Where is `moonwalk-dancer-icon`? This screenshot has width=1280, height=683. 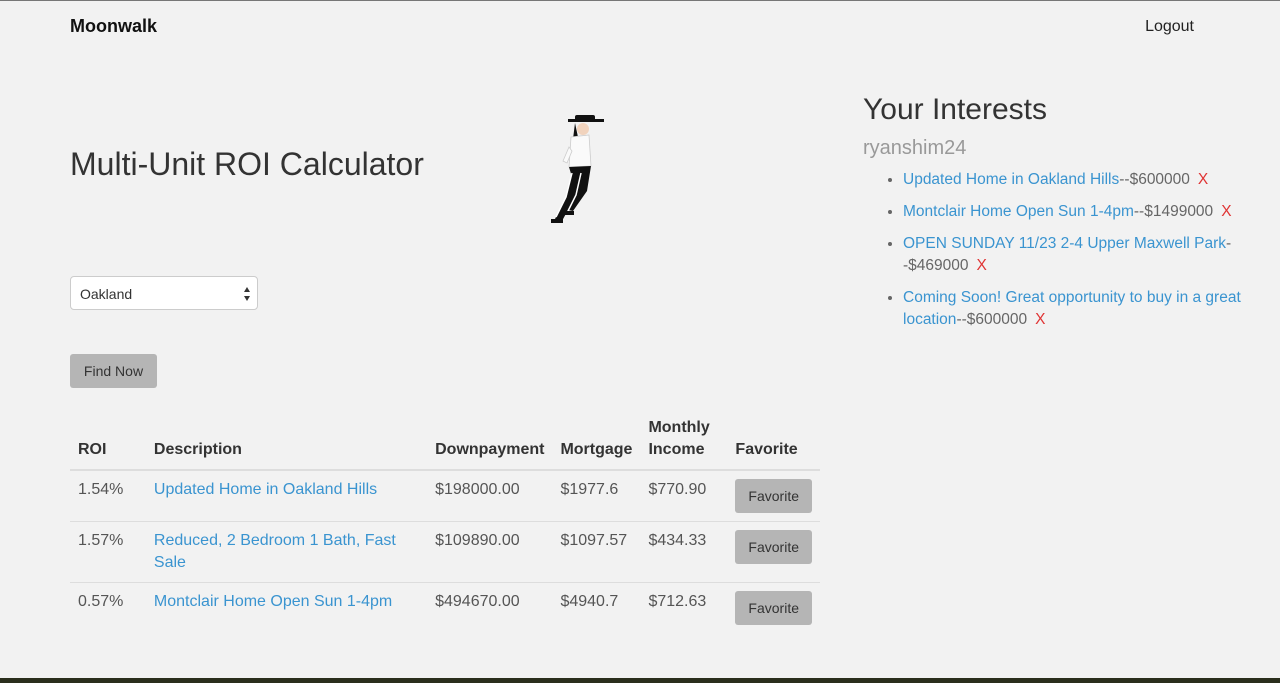 moonwalk-dancer-icon is located at coordinates (577, 169).